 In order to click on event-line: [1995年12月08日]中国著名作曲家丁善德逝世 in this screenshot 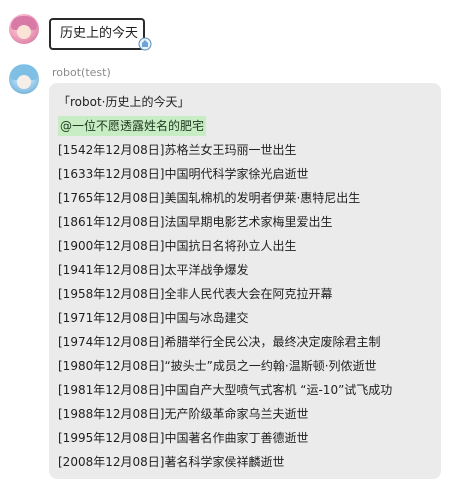, I will do `click(183, 438)`.